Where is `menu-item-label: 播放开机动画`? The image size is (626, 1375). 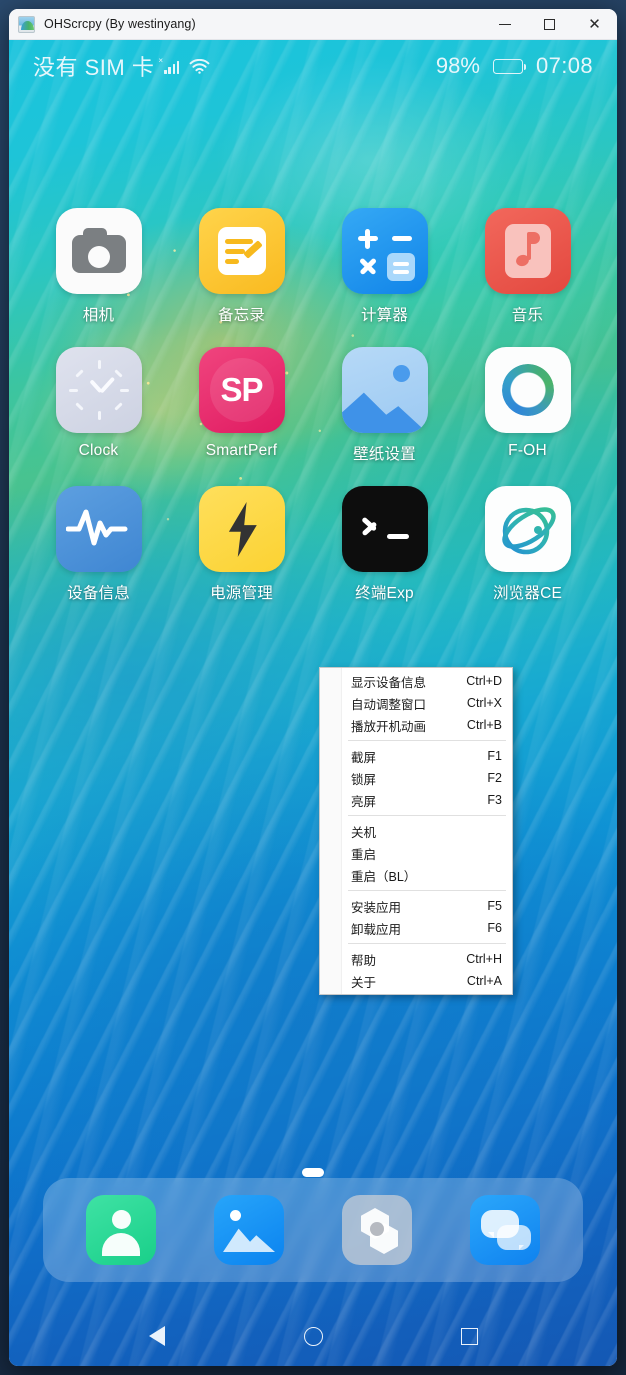 menu-item-label: 播放开机动画 is located at coordinates (389, 726).